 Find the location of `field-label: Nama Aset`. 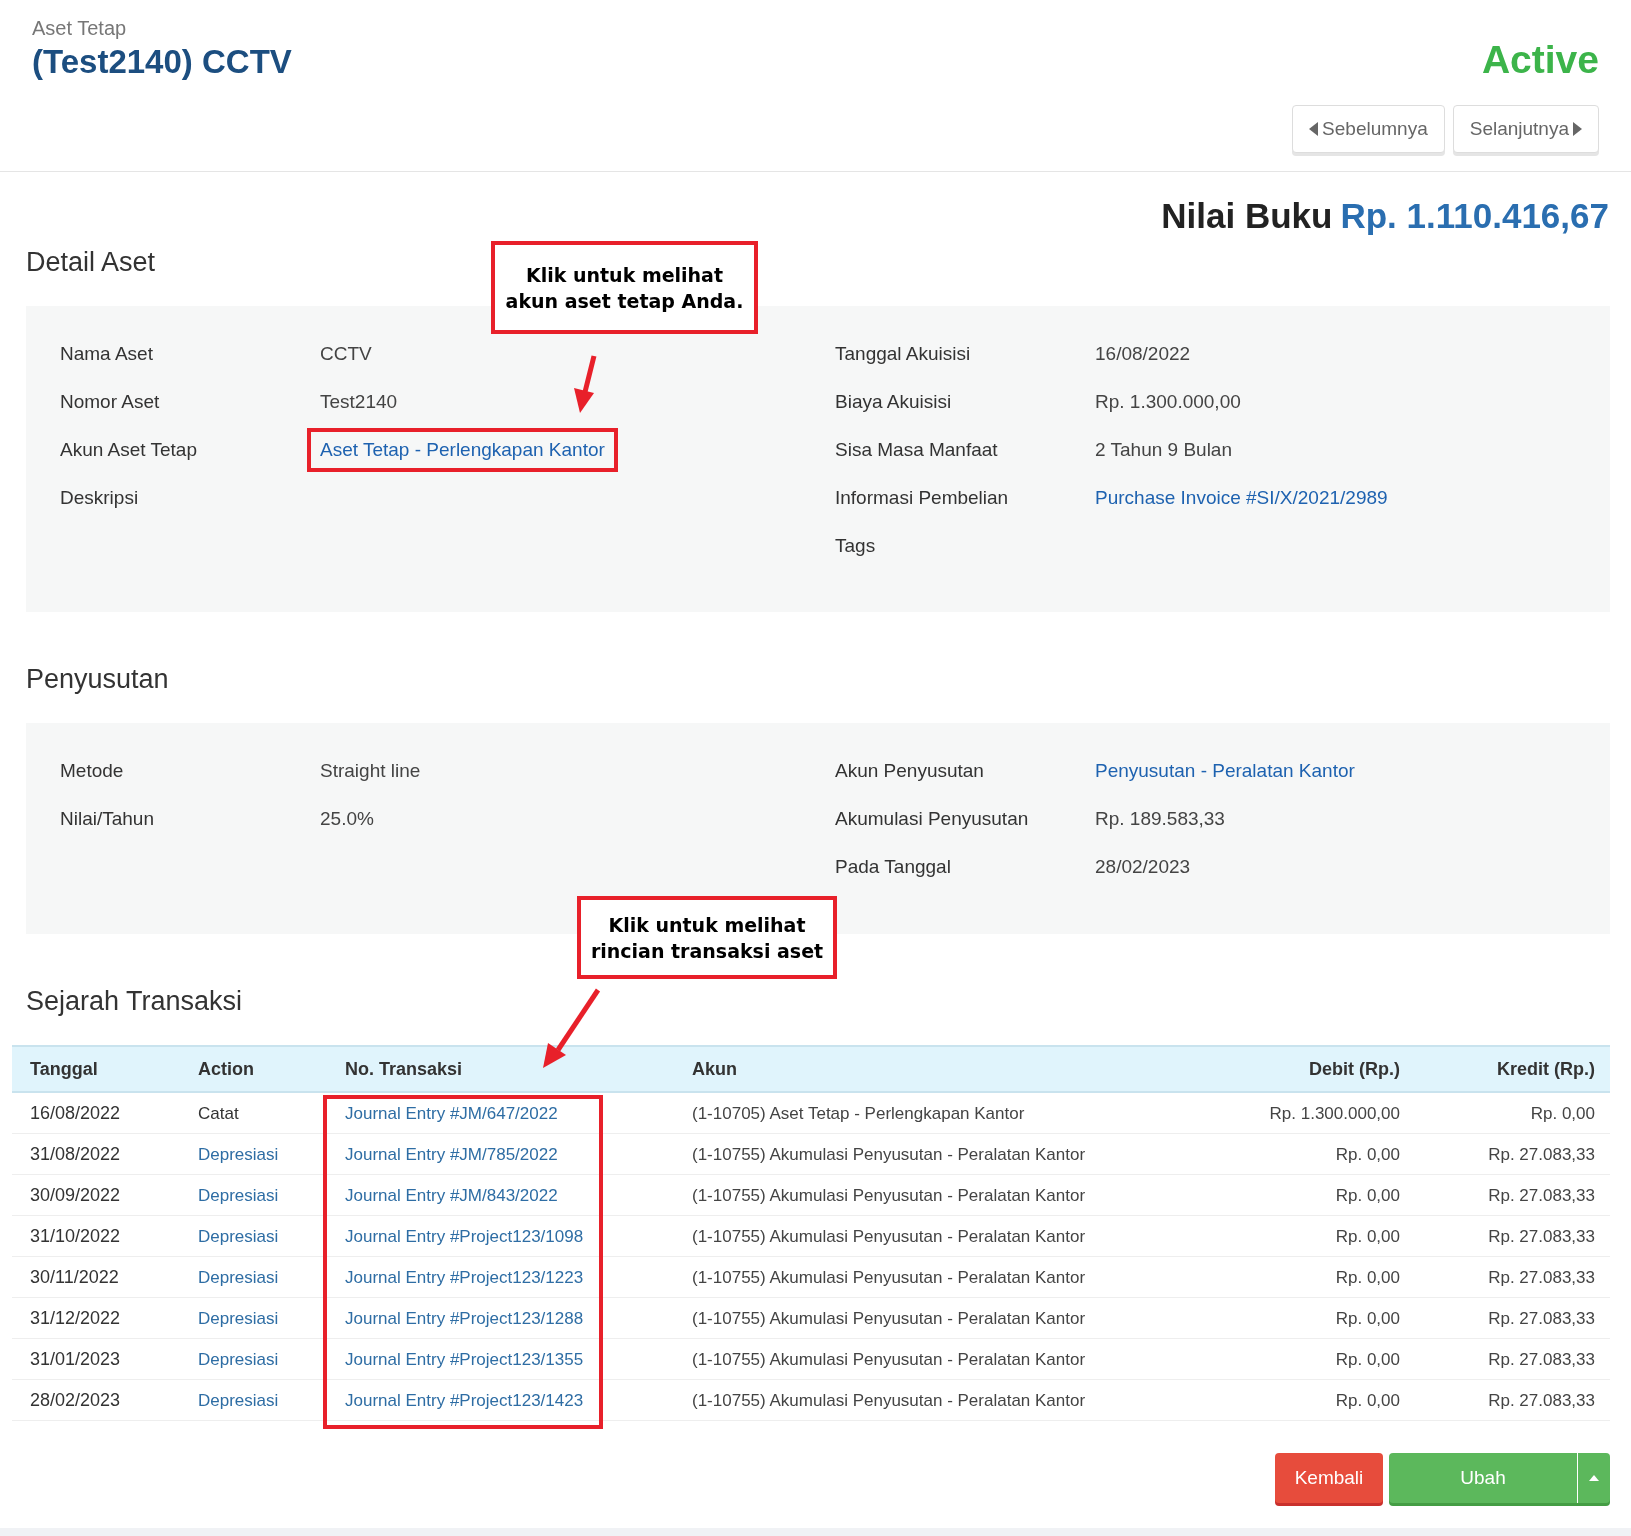

field-label: Nama Aset is located at coordinates (107, 354).